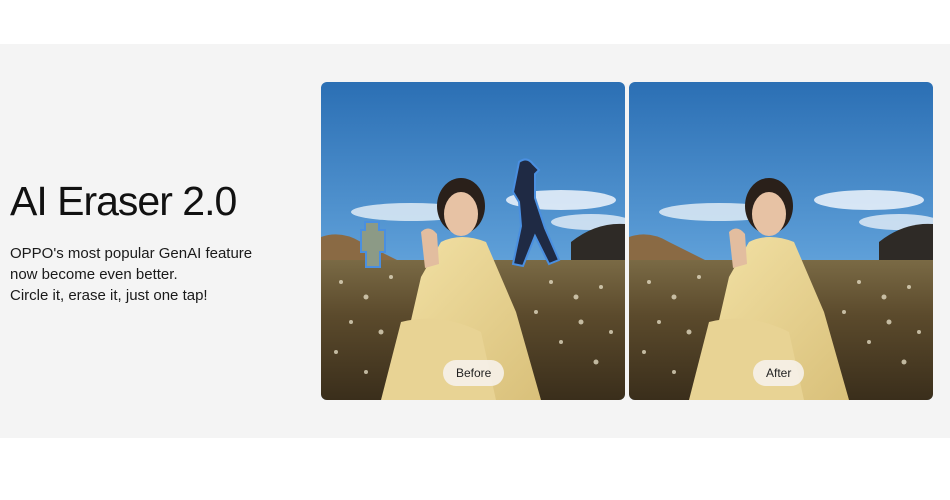 This screenshot has height=500, width=950. Describe the element at coordinates (131, 253) in the screenshot. I see `description-line-1: OPPO's most popular GenAI feature` at that location.